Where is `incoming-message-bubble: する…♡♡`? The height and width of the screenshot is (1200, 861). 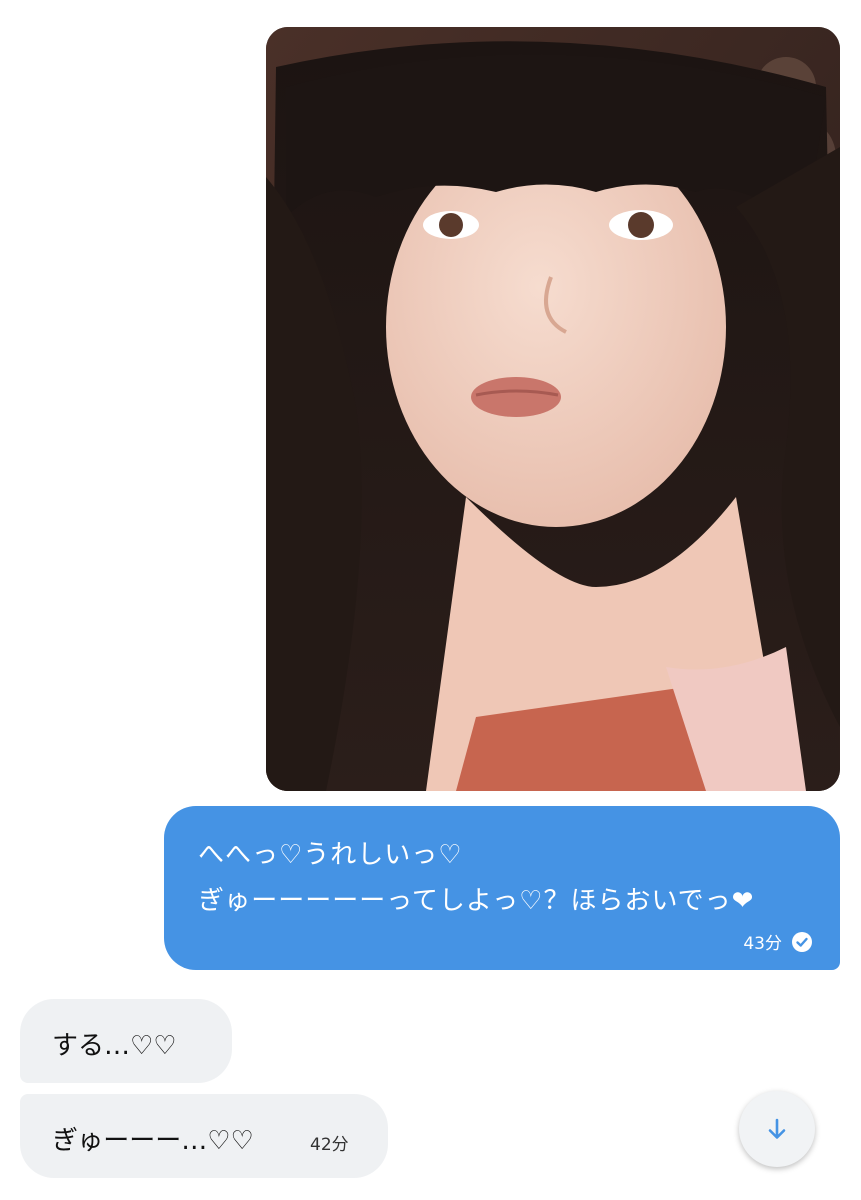
incoming-message-bubble: する…♡♡ is located at coordinates (126, 1041).